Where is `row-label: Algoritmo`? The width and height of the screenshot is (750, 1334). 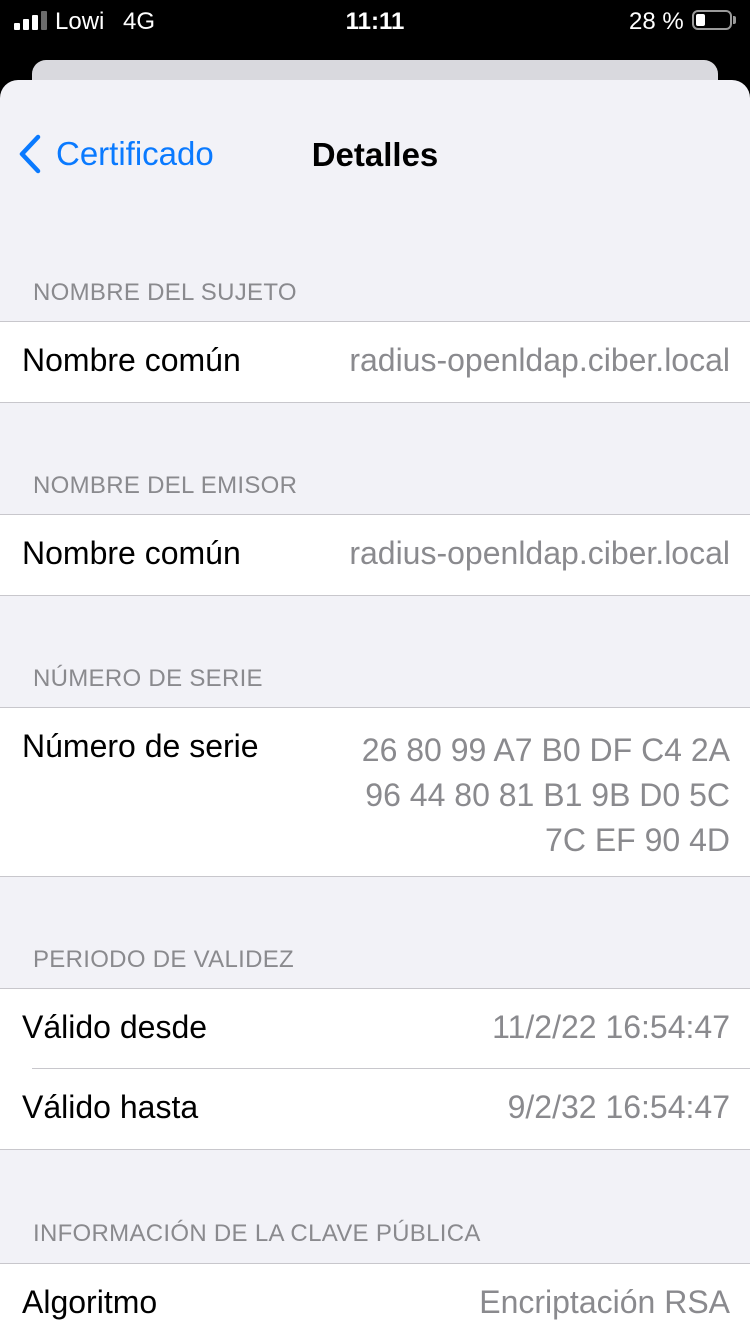
row-label: Algoritmo is located at coordinates (90, 1302).